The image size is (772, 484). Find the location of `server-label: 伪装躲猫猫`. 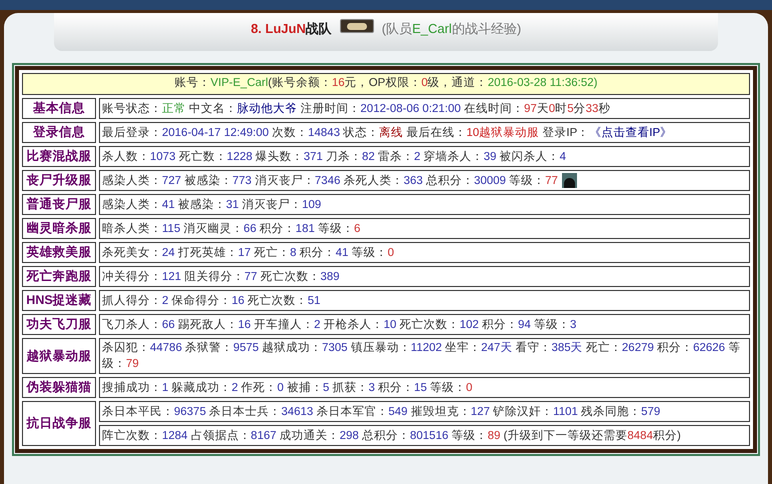

server-label: 伪装躲猫猫 is located at coordinates (59, 387).